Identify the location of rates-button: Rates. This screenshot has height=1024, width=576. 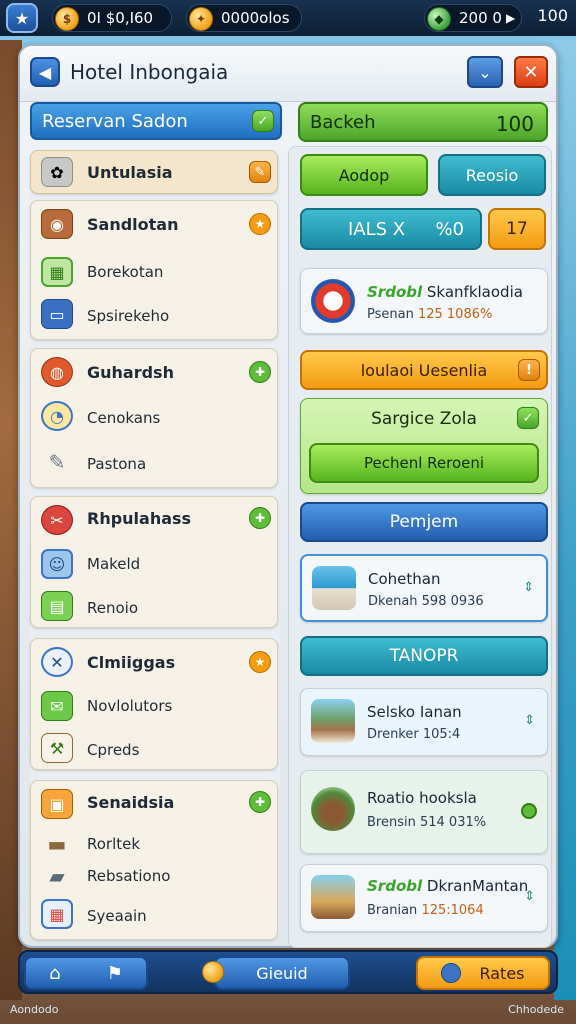
(483, 973).